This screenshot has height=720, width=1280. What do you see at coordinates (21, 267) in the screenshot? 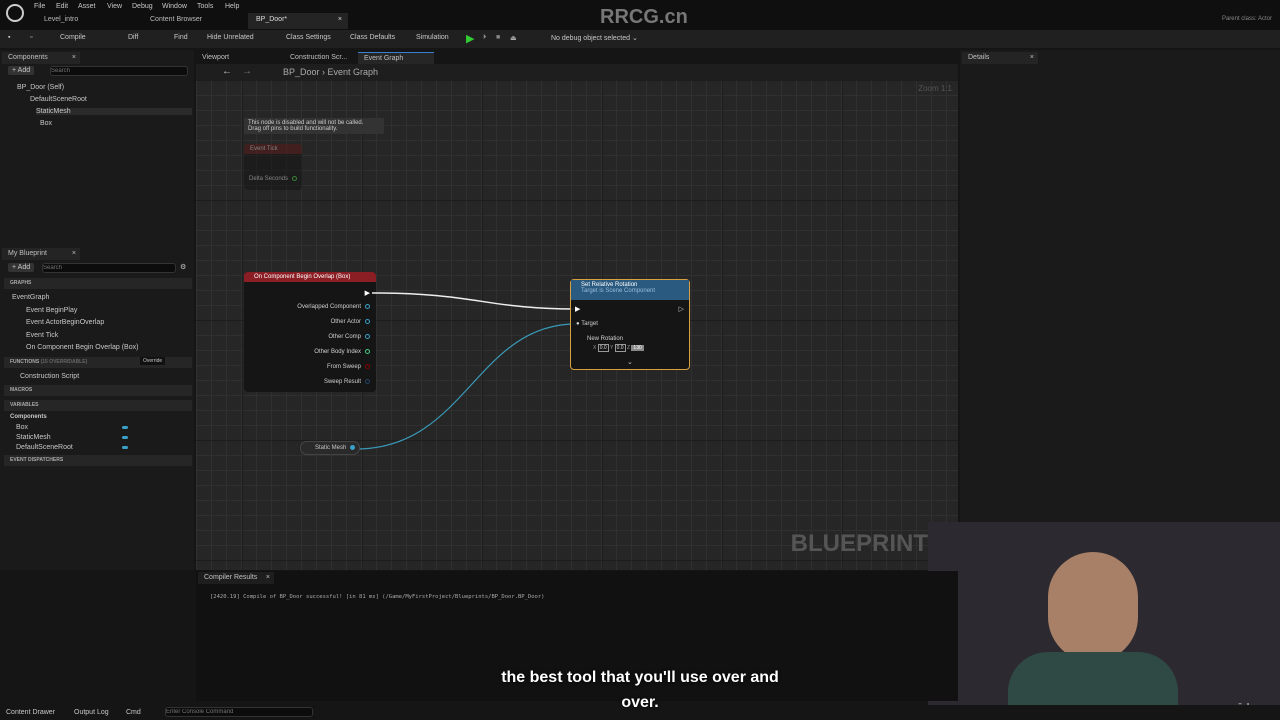
I see `add-button: + Add` at bounding box center [21, 267].